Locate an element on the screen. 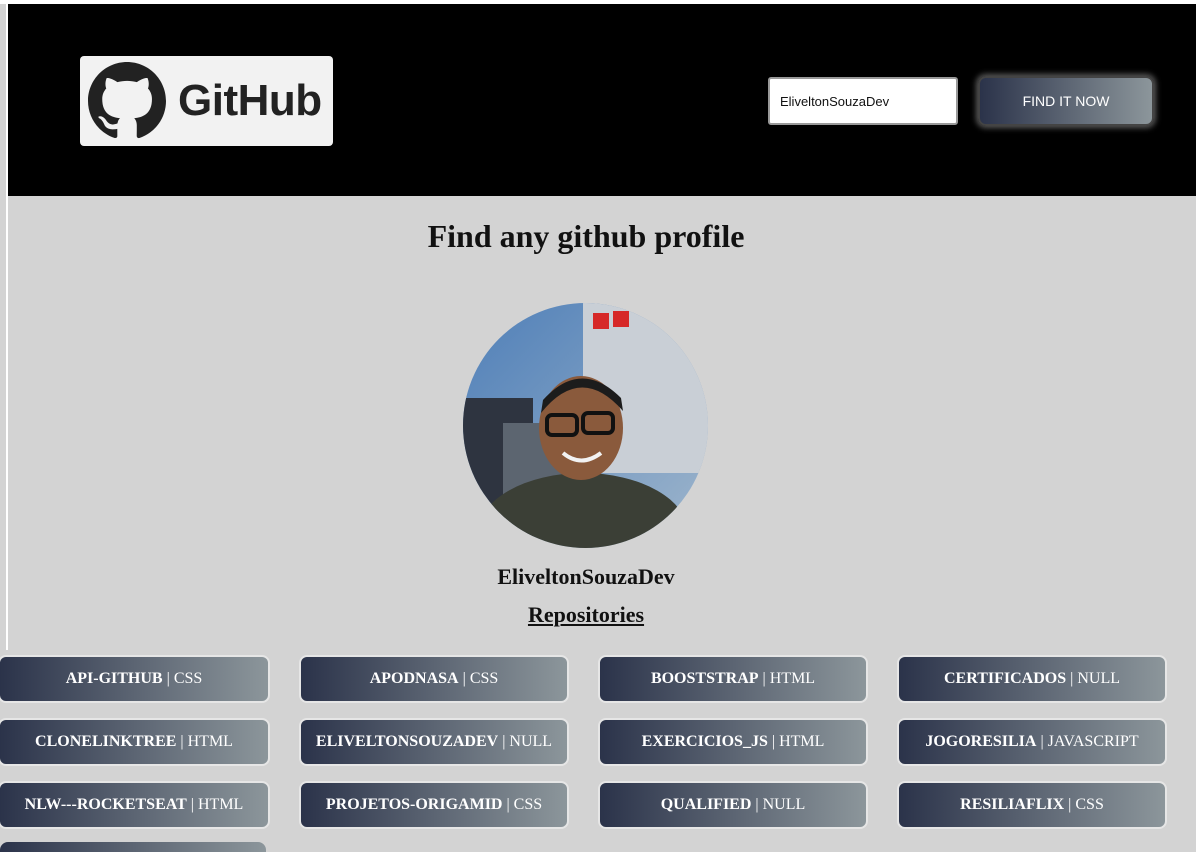  repo-name: JOGORESILIA is located at coordinates (981, 741).